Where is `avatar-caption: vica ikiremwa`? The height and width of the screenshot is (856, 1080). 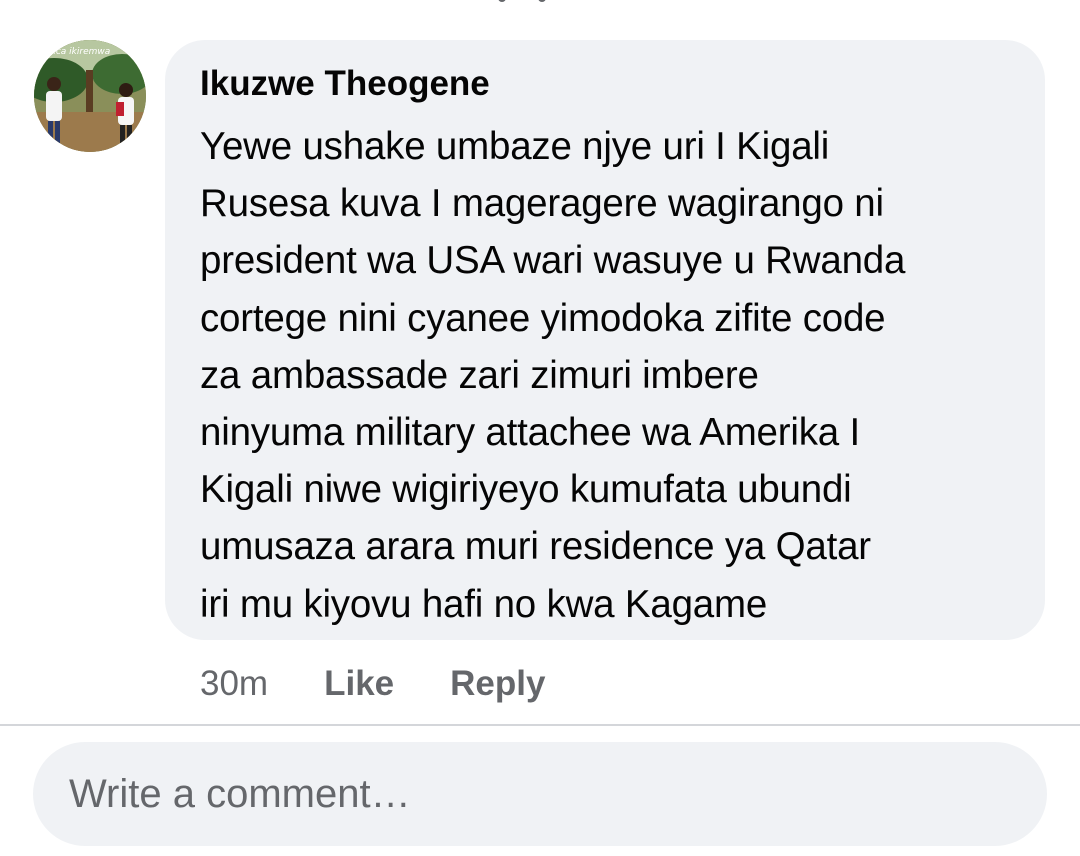
avatar-caption: vica ikiremwa is located at coordinates (79, 52).